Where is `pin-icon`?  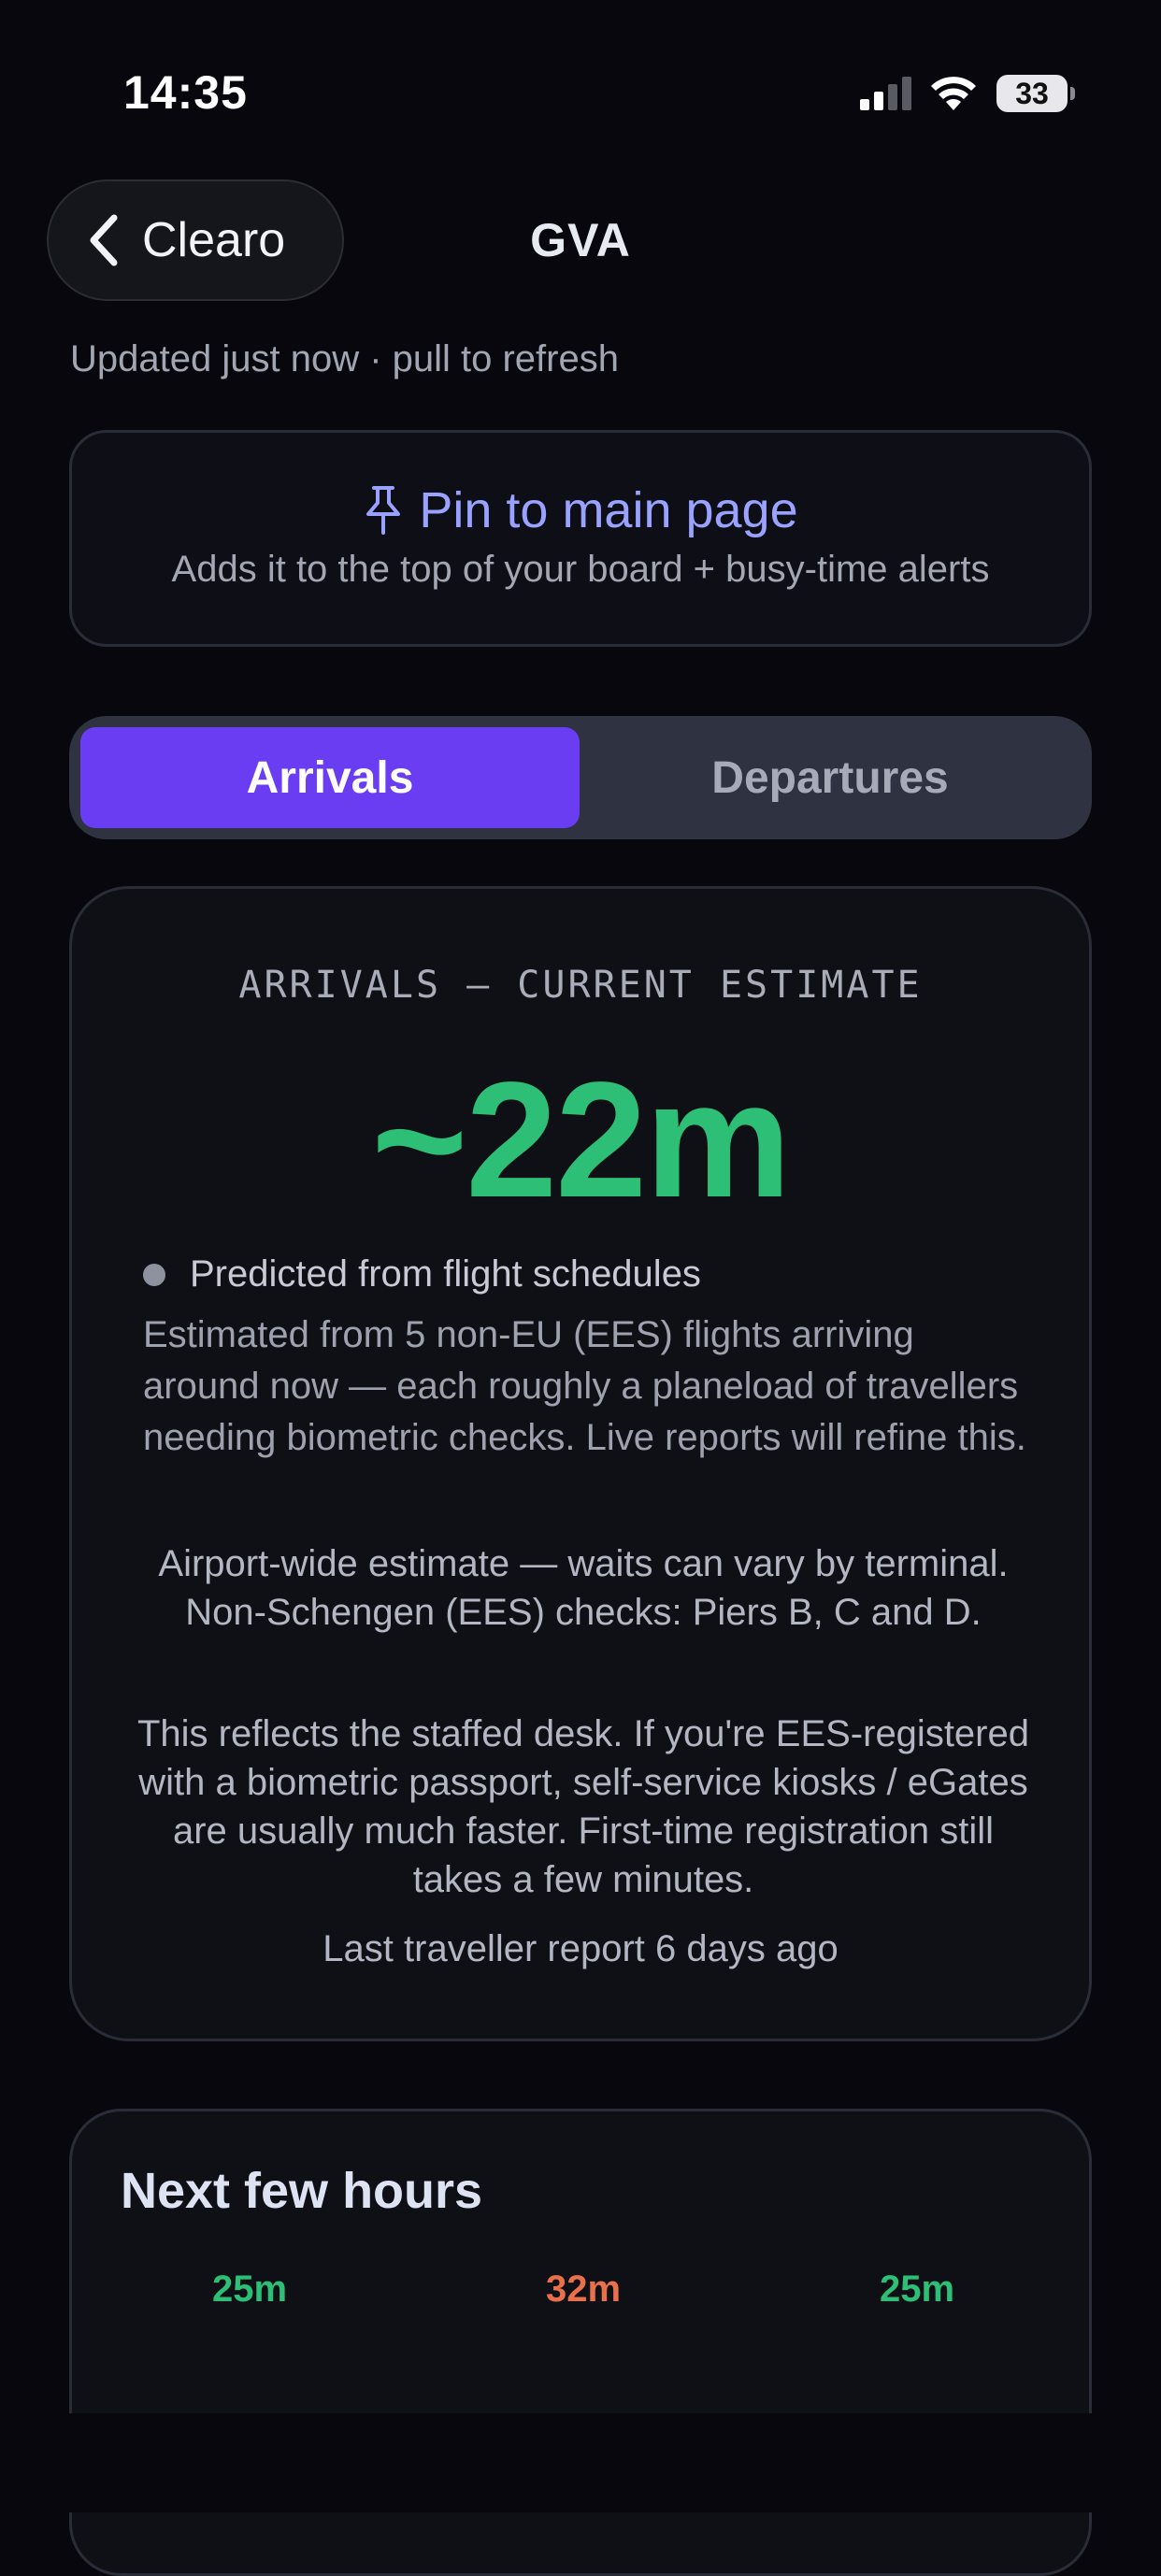
pin-icon is located at coordinates (383, 511).